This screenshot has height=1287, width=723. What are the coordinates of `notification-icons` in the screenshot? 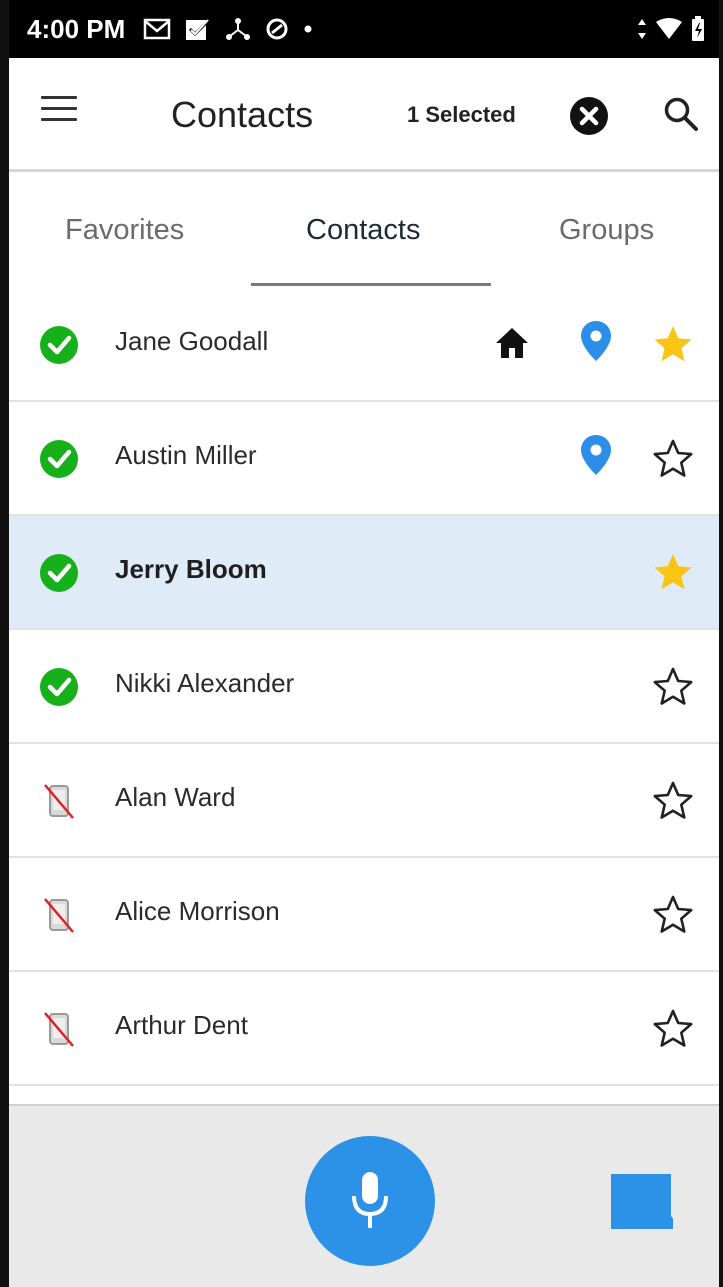 It's located at (228, 29).